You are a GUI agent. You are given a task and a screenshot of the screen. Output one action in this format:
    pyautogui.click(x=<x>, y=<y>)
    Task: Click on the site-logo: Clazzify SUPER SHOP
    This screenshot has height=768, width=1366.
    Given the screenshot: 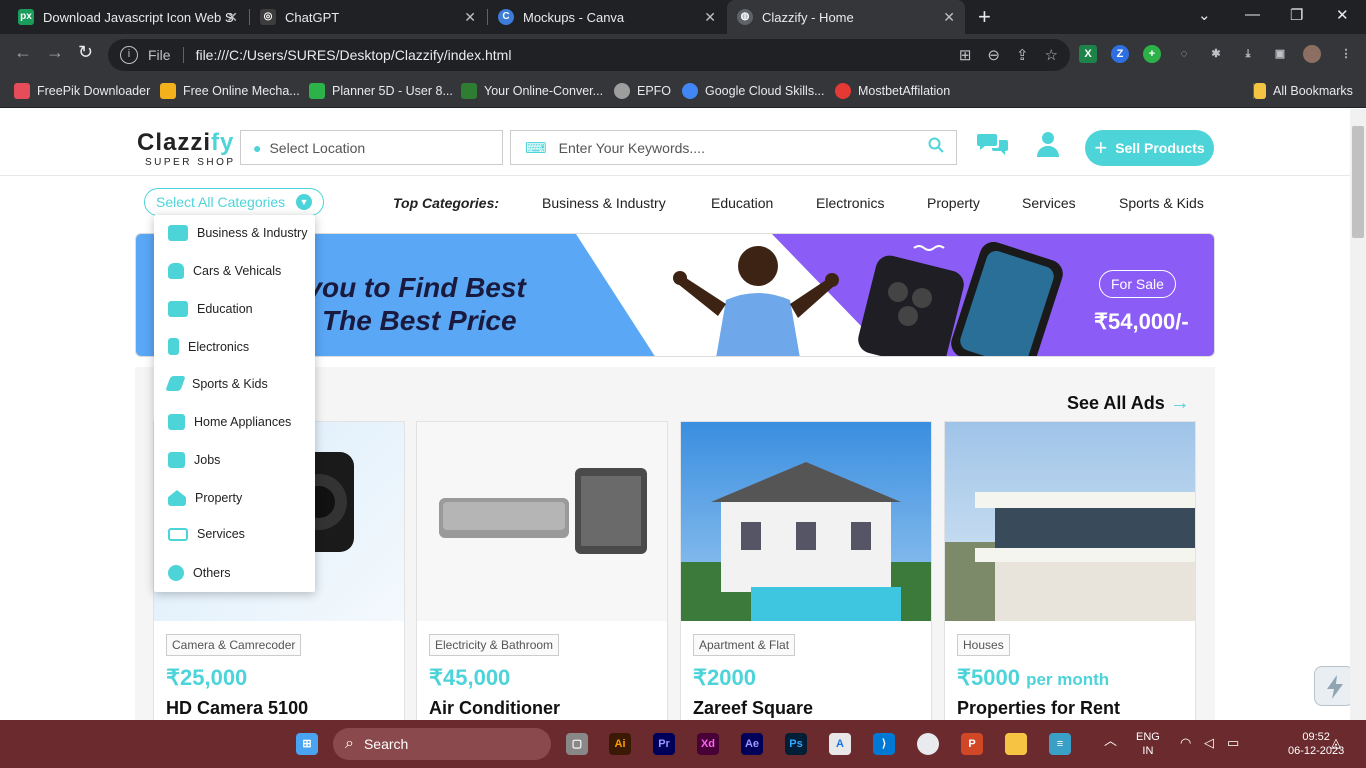 What is the action you would take?
    pyautogui.click(x=186, y=148)
    